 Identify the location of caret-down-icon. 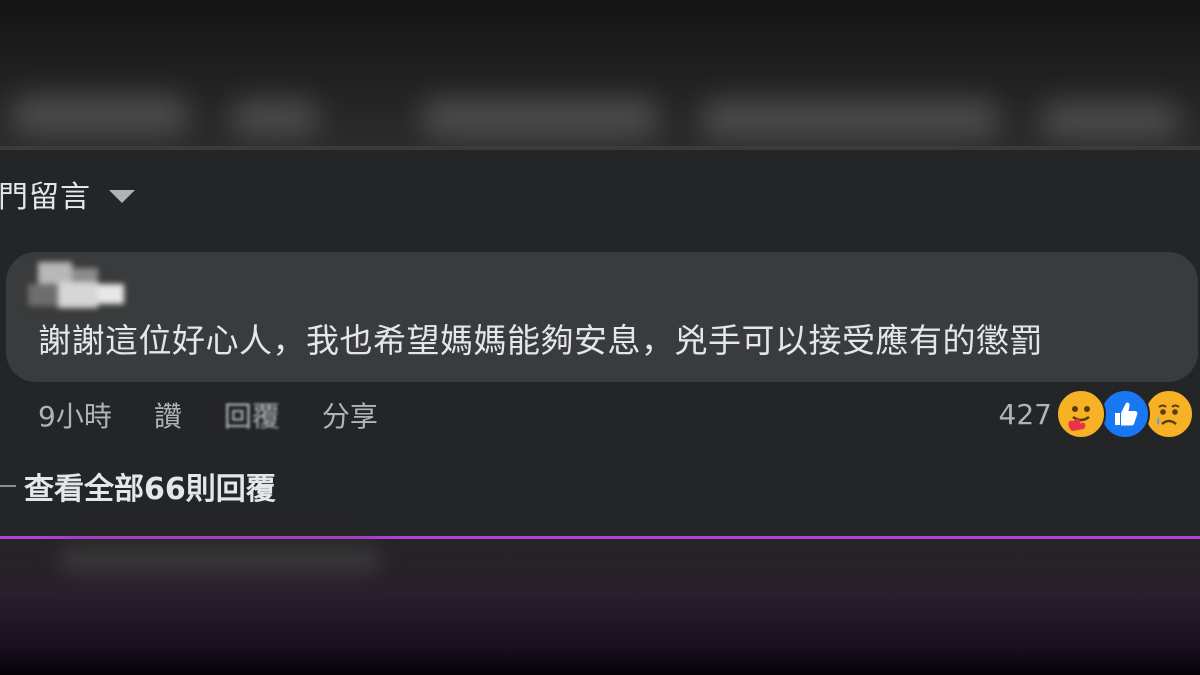
(122, 196).